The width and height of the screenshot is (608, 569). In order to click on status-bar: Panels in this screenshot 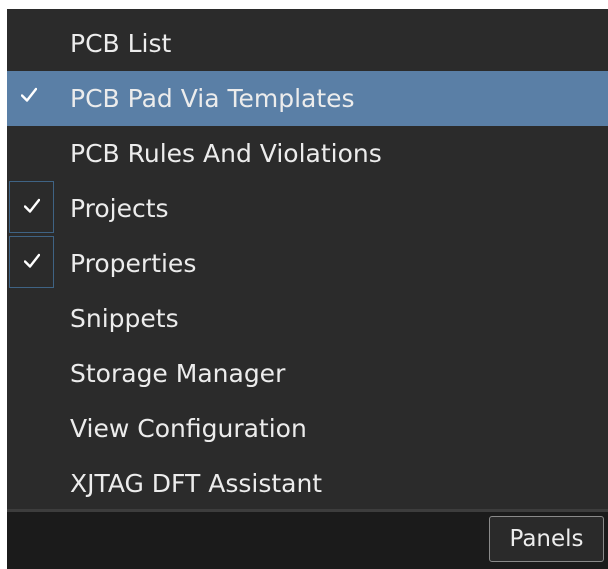, I will do `click(307, 539)`.